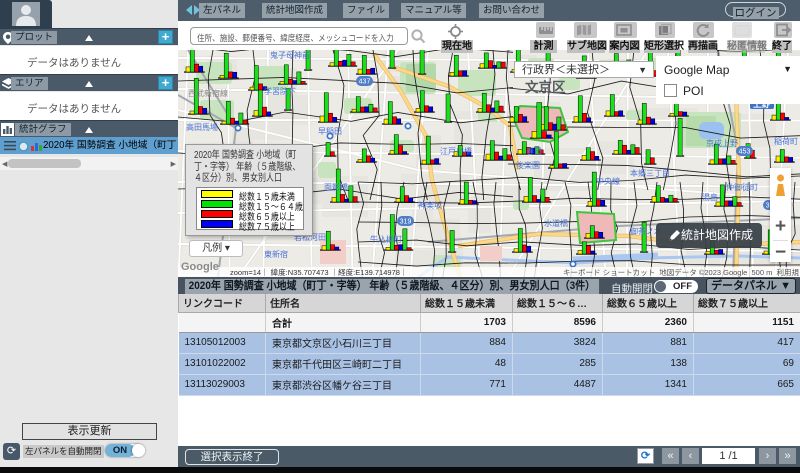  Describe the element at coordinates (290, 55) in the screenshot. I see `svg-text: 鬼子母神前` at that location.